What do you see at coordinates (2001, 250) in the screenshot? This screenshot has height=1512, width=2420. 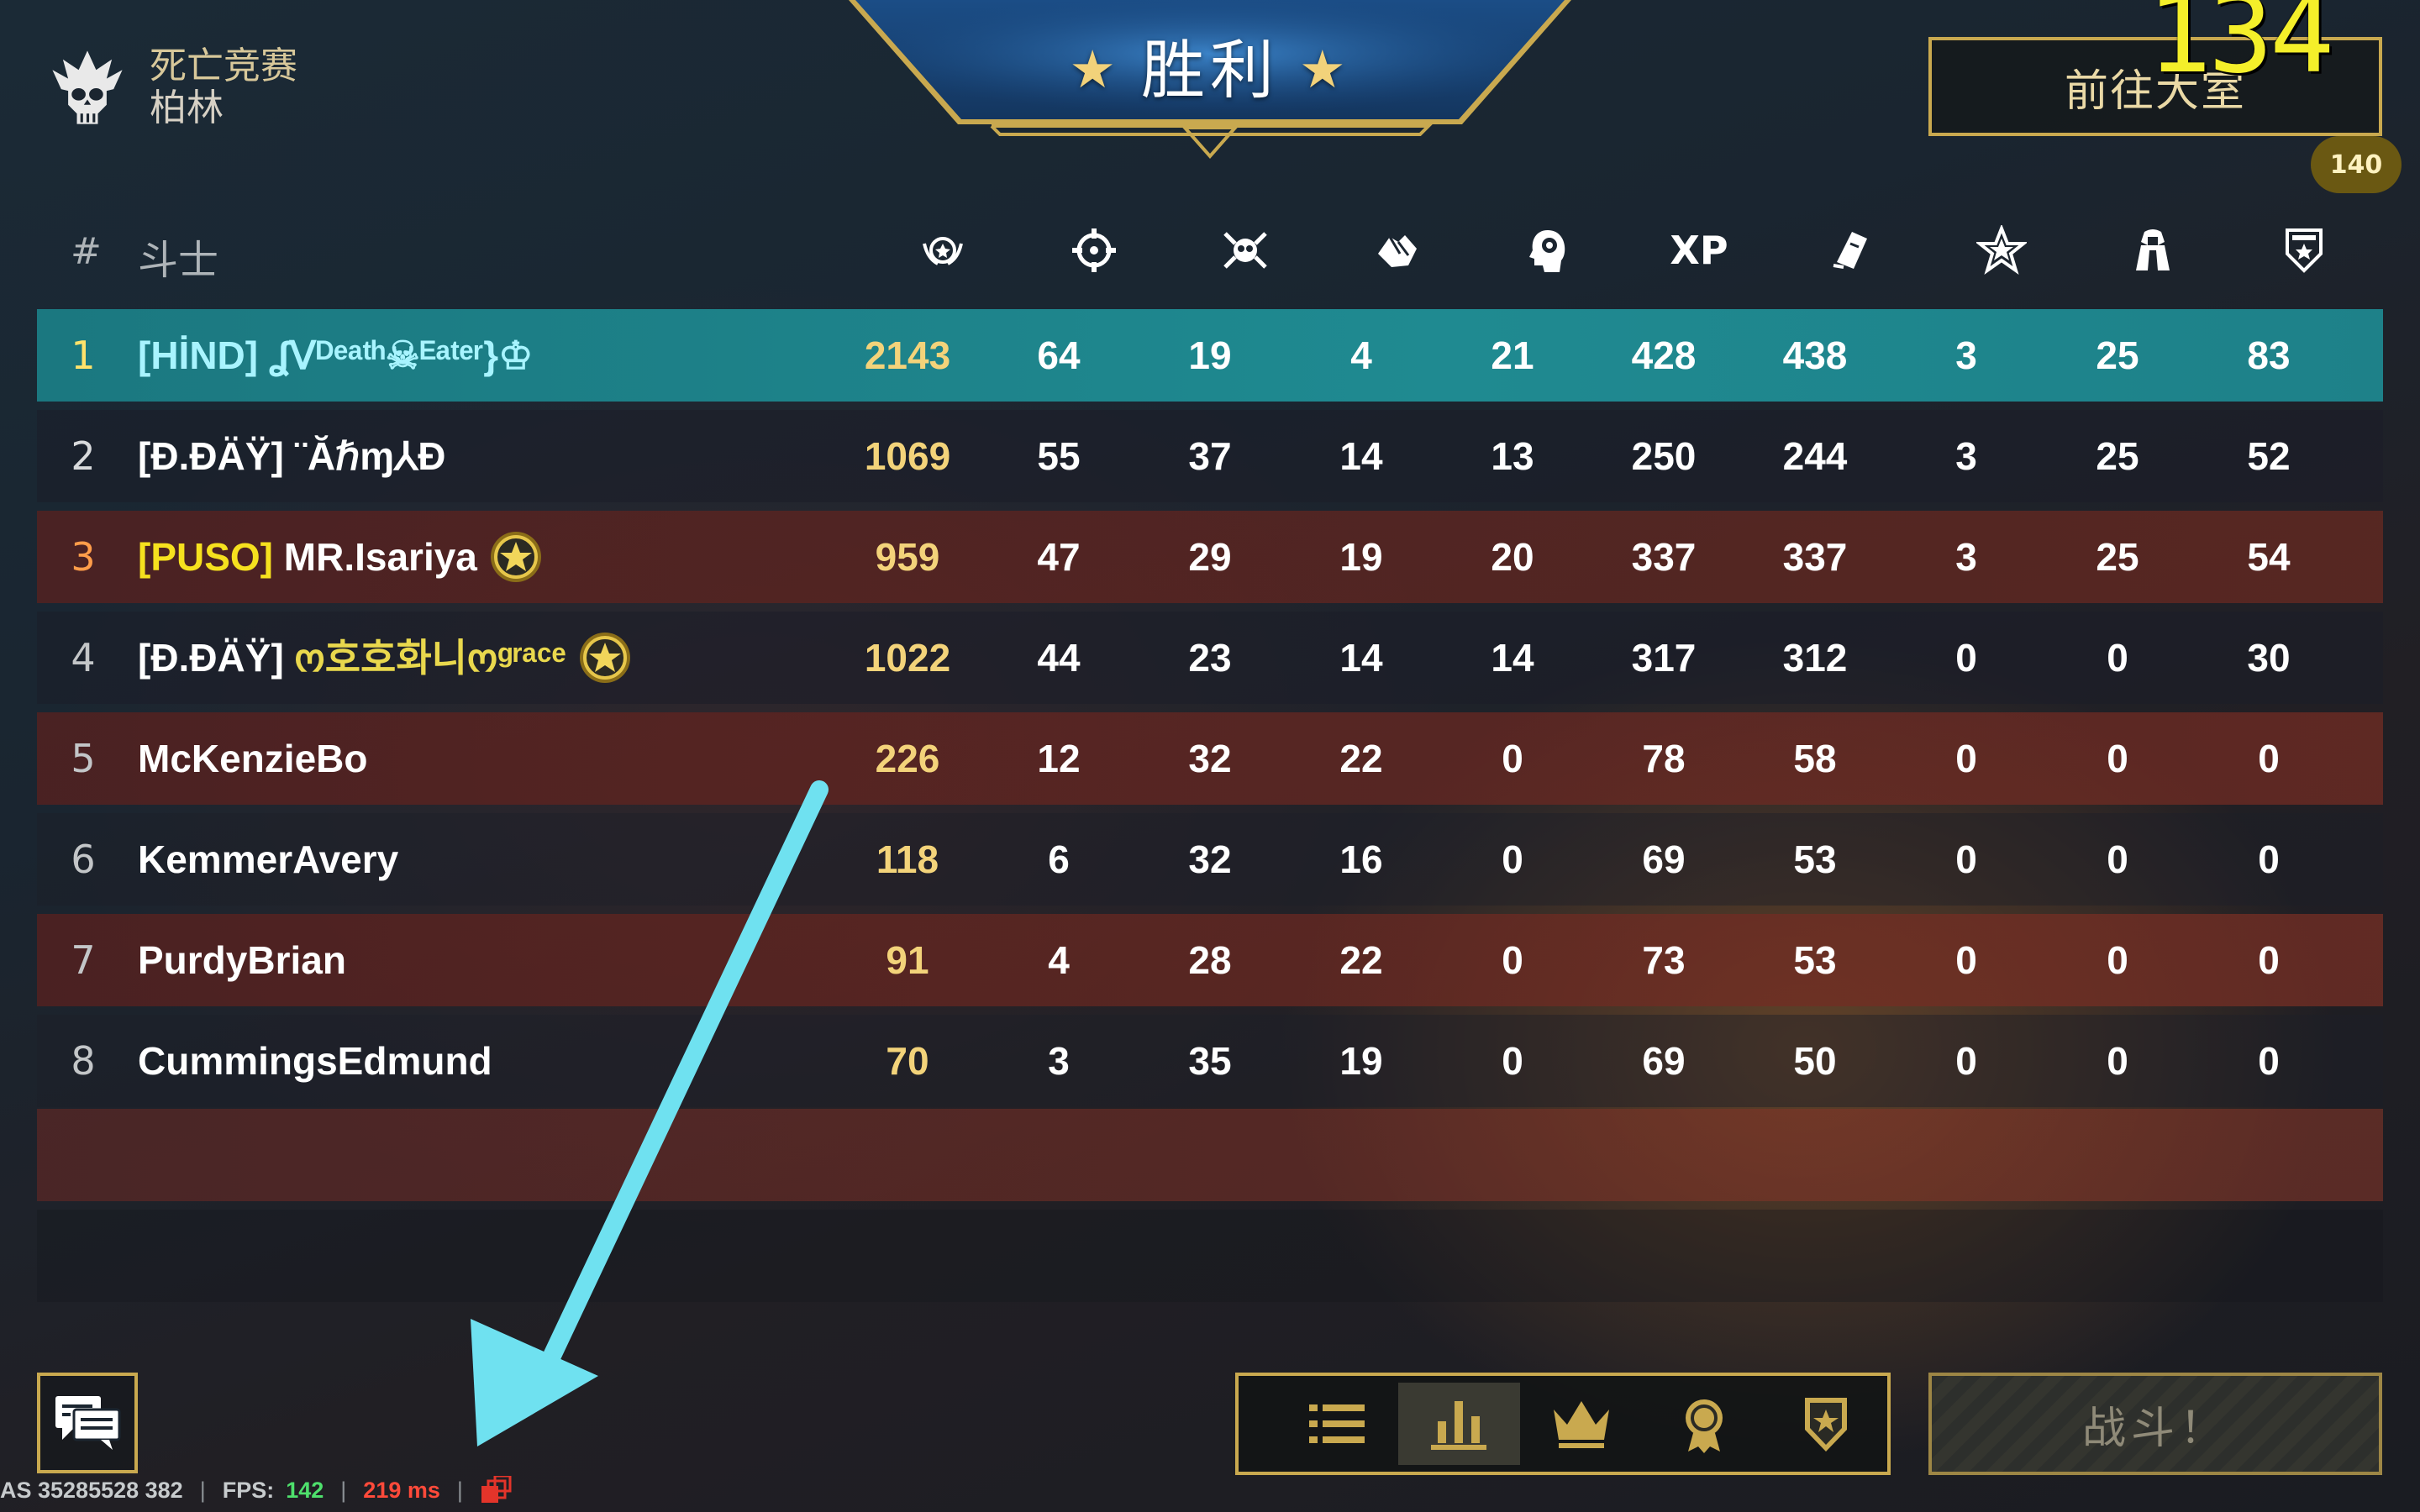 I see `stars-icon` at bounding box center [2001, 250].